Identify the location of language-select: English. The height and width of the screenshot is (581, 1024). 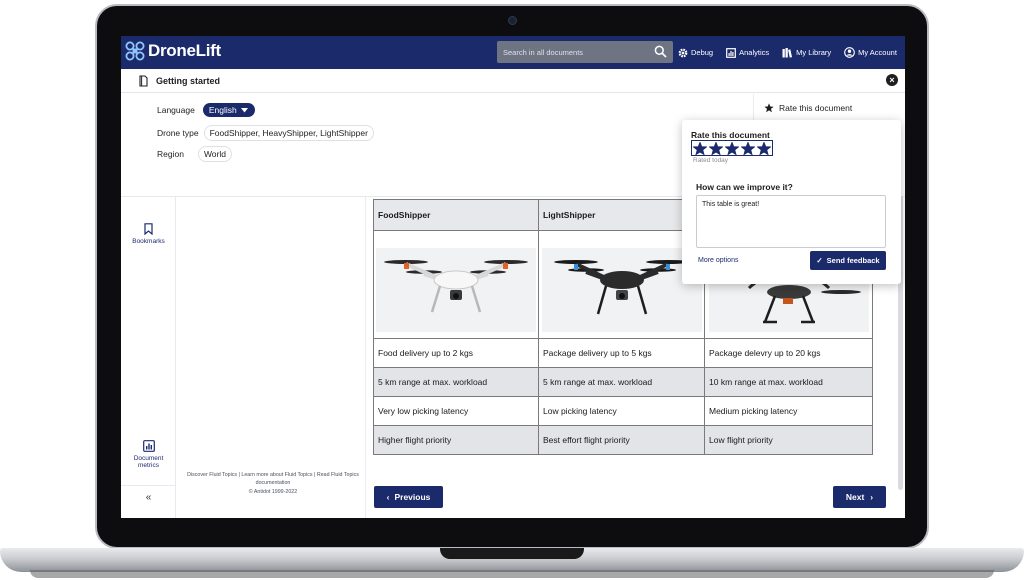
(228, 110).